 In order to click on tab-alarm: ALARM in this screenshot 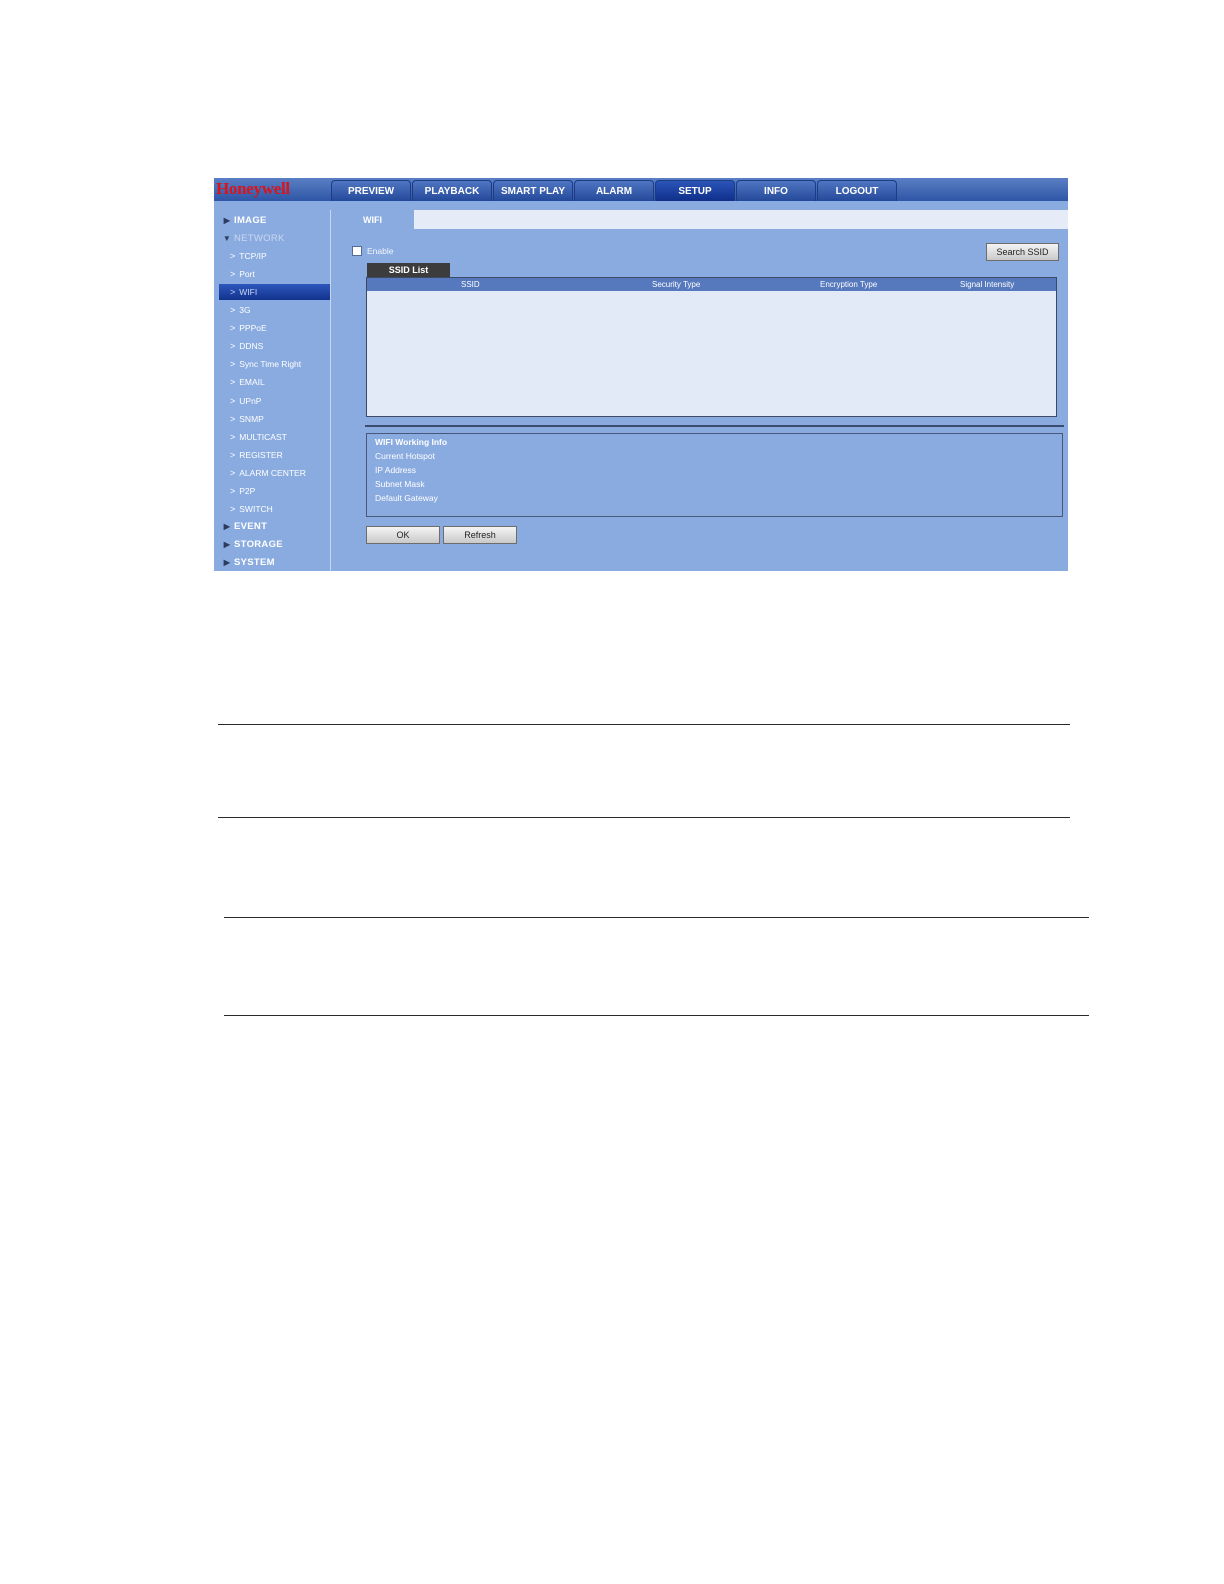, I will do `click(614, 190)`.